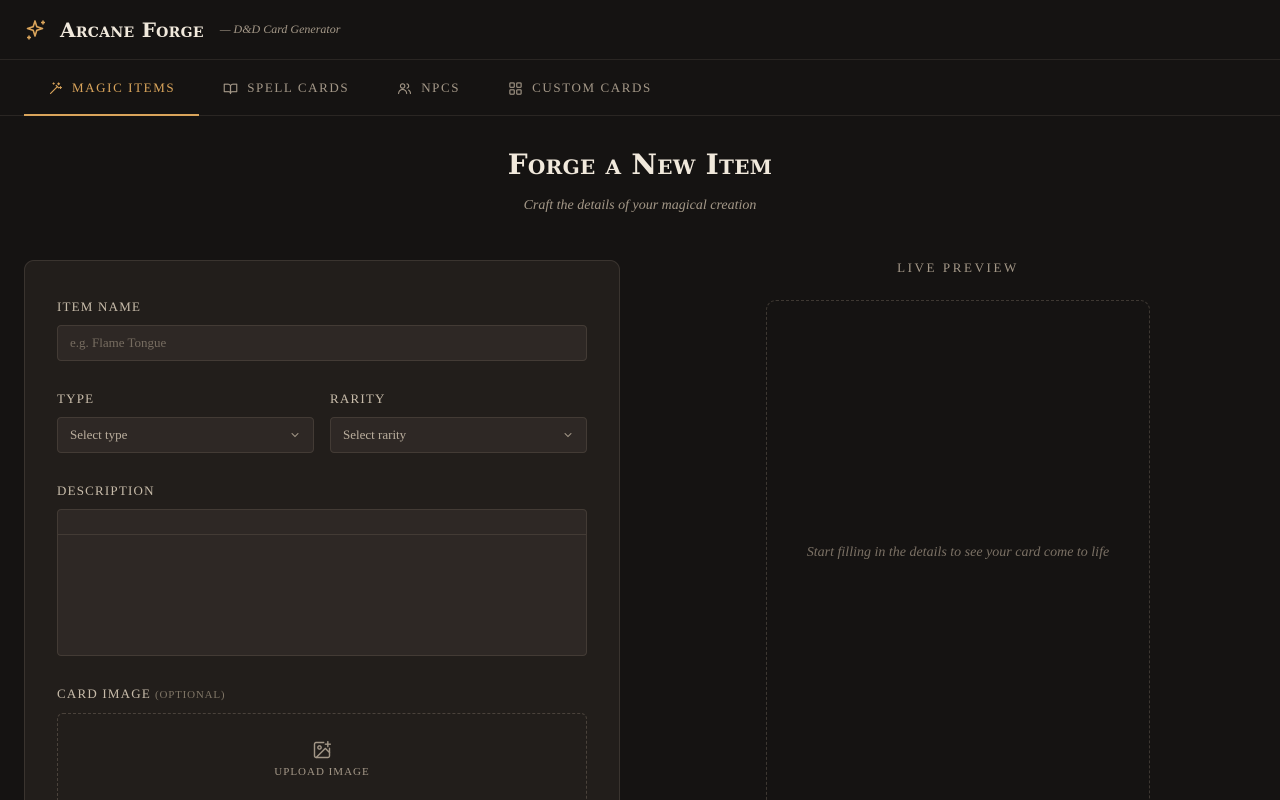 Image resolution: width=1280 pixels, height=800 pixels. Describe the element at coordinates (99, 434) in the screenshot. I see `type-select-value: Select type` at that location.